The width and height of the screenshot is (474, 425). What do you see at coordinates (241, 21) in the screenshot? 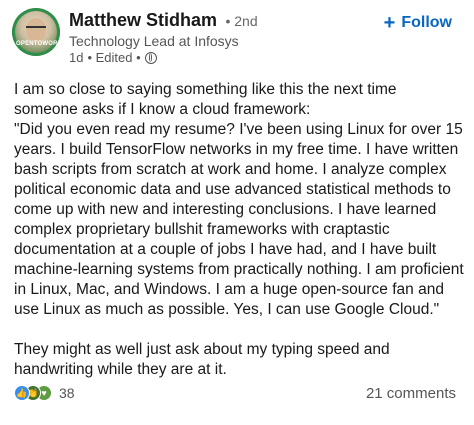
I see `connection-degree: • 2nd` at bounding box center [241, 21].